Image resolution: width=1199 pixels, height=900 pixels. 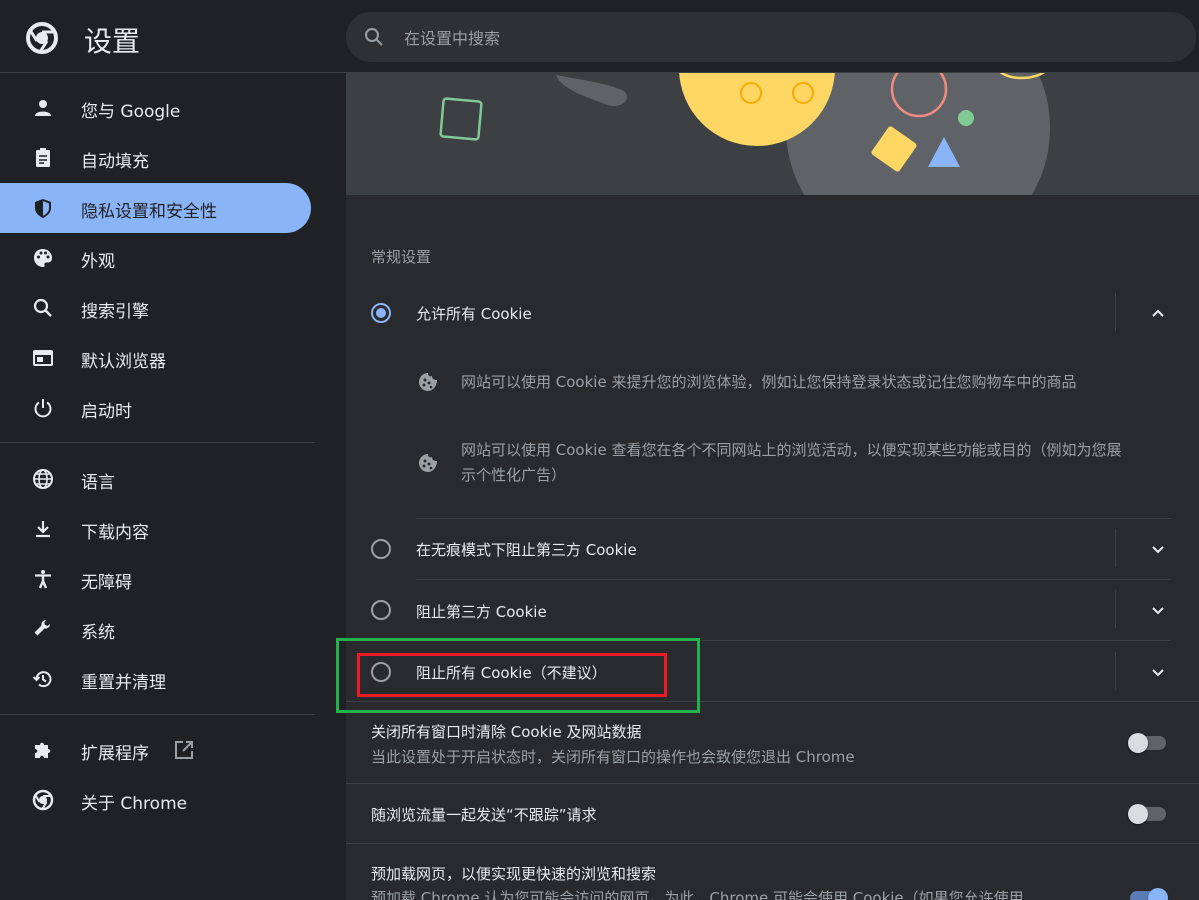 What do you see at coordinates (115, 533) in the screenshot?
I see `sidebar-item-label: 下载内容` at bounding box center [115, 533].